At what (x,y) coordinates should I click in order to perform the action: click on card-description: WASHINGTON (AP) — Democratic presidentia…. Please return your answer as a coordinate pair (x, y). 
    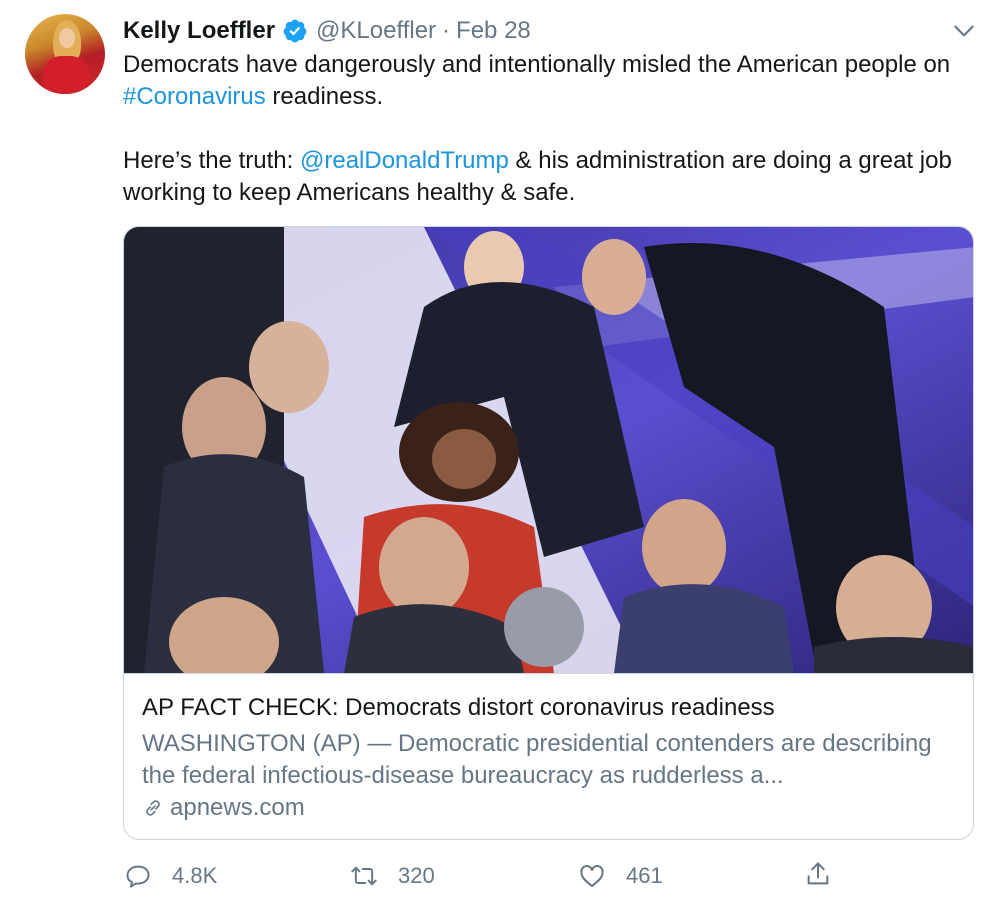
    Looking at the image, I should click on (537, 759).